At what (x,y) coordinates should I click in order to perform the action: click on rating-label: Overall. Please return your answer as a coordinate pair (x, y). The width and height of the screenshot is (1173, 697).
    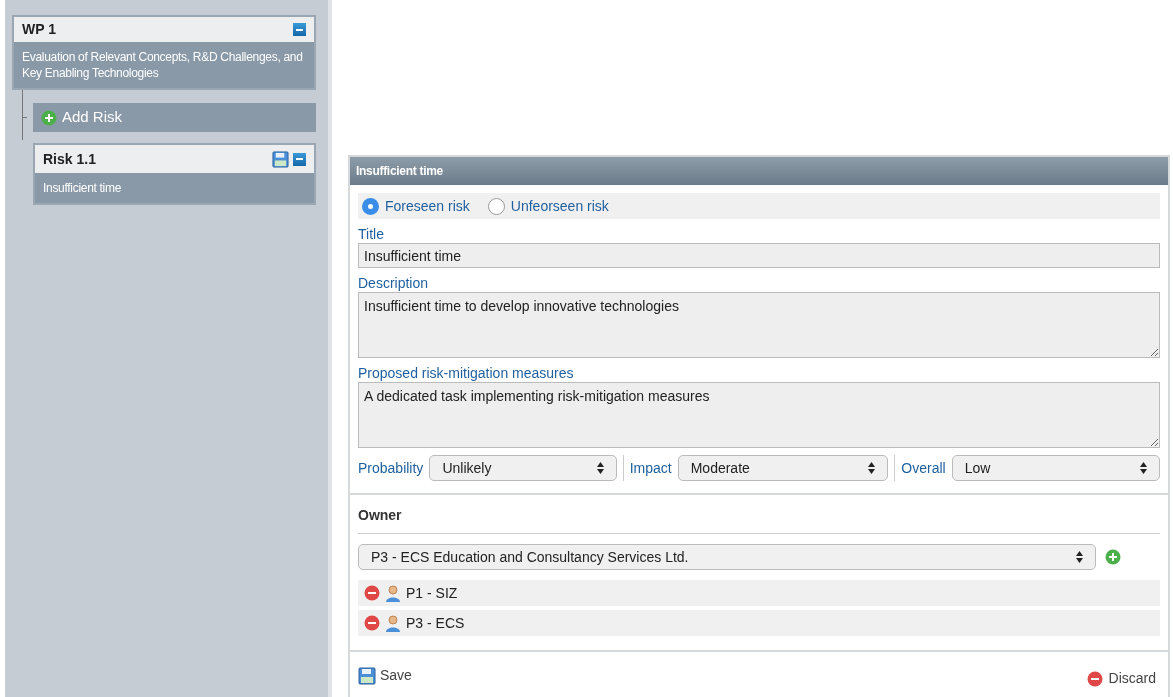
    Looking at the image, I should click on (923, 468).